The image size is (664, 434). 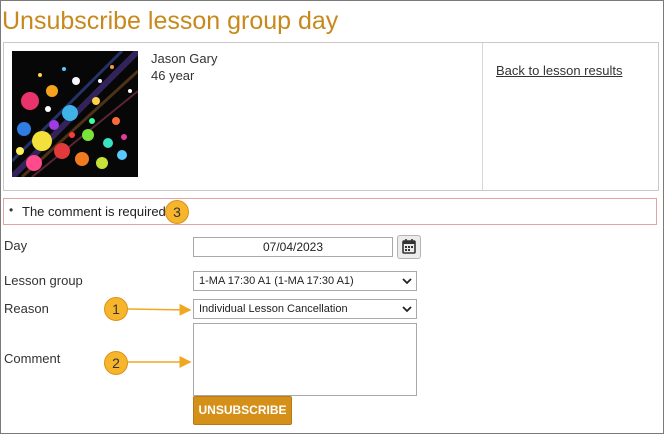 I want to click on avatar-image, so click(x=75, y=114).